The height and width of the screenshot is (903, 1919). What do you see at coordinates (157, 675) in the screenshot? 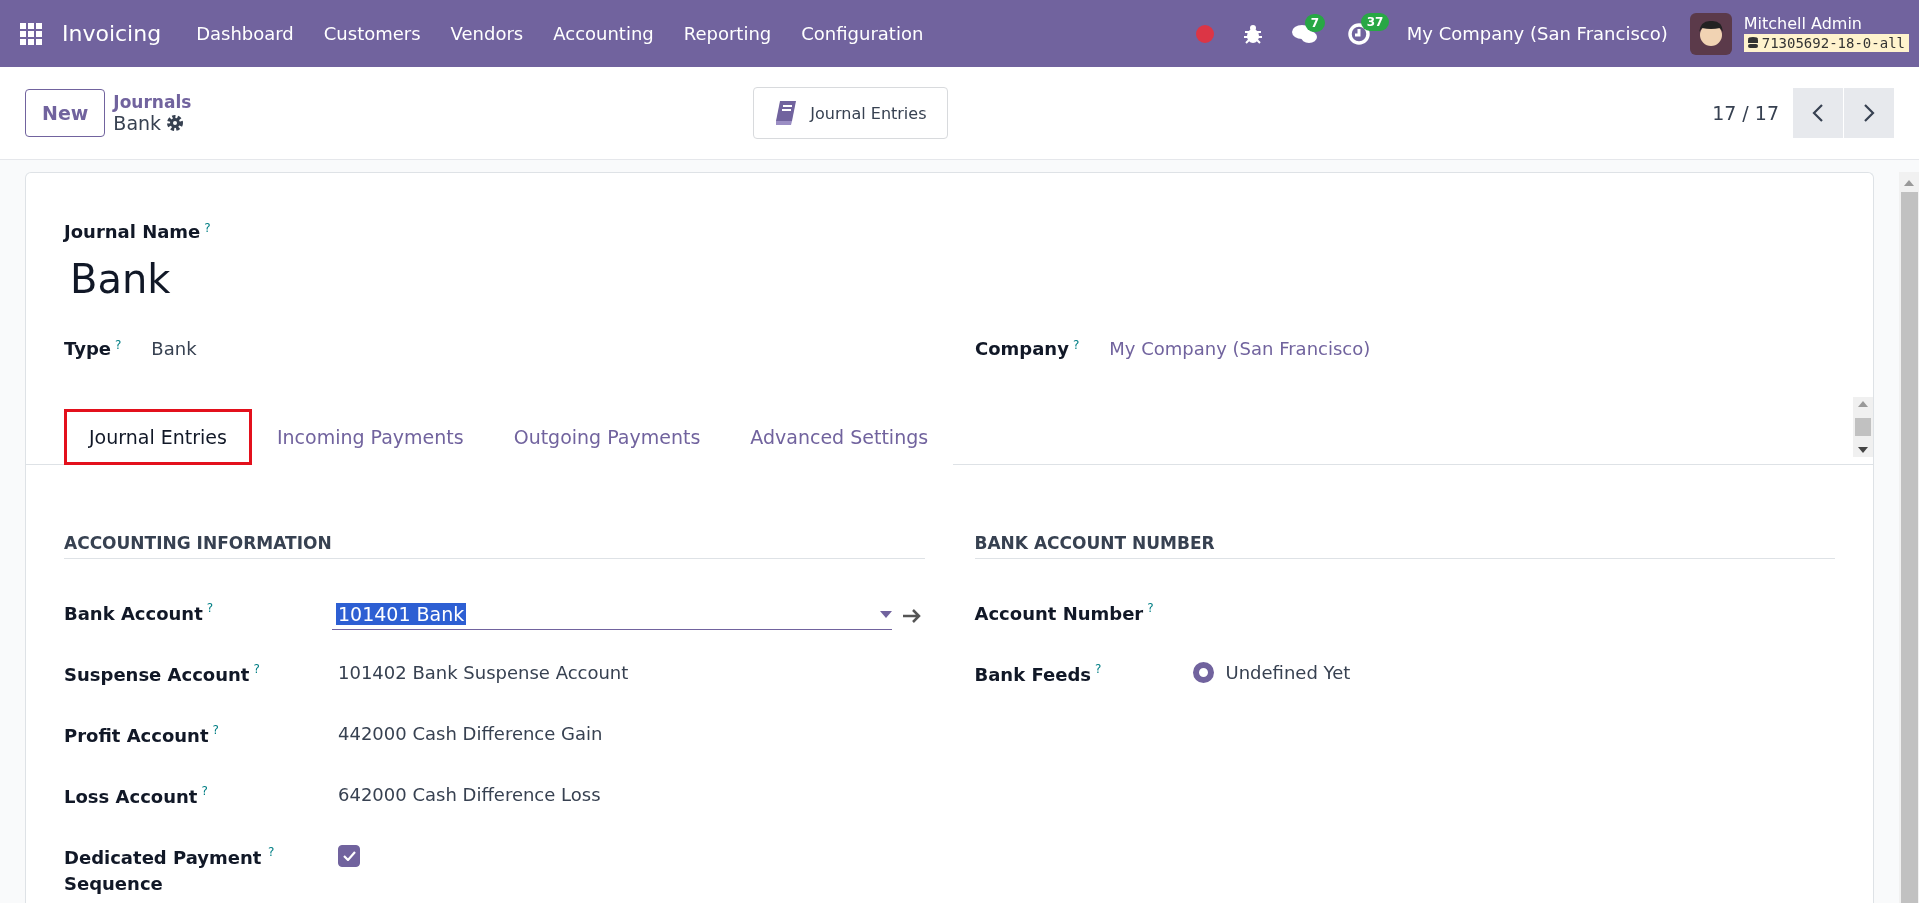
I see `field-label: Suspense Account` at bounding box center [157, 675].